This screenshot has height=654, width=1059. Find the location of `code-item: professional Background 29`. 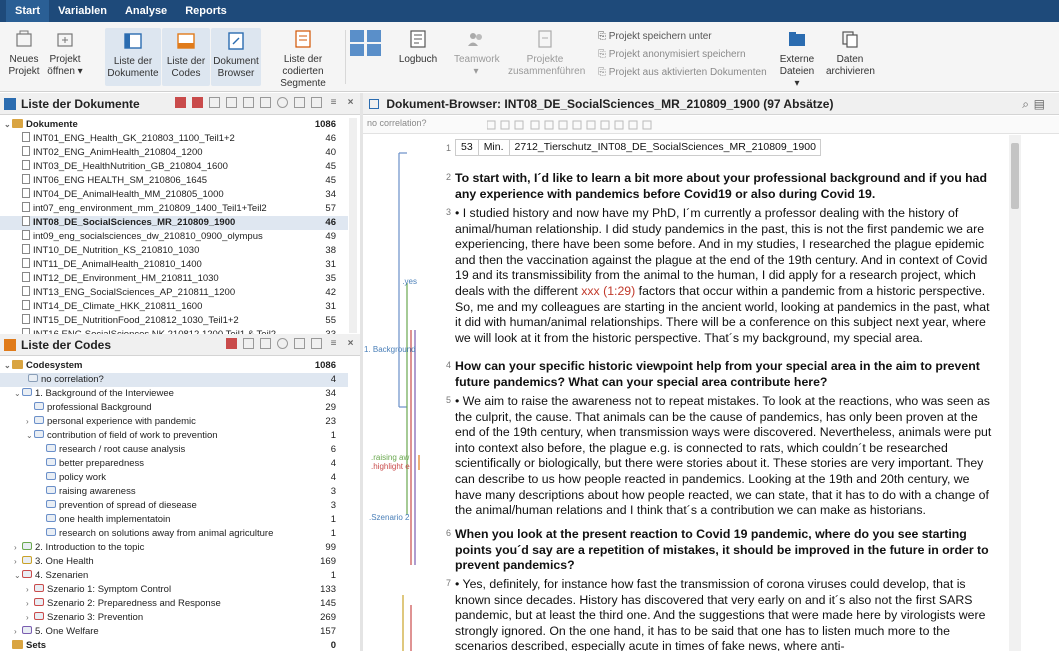

code-item: professional Background 29 is located at coordinates (174, 408).